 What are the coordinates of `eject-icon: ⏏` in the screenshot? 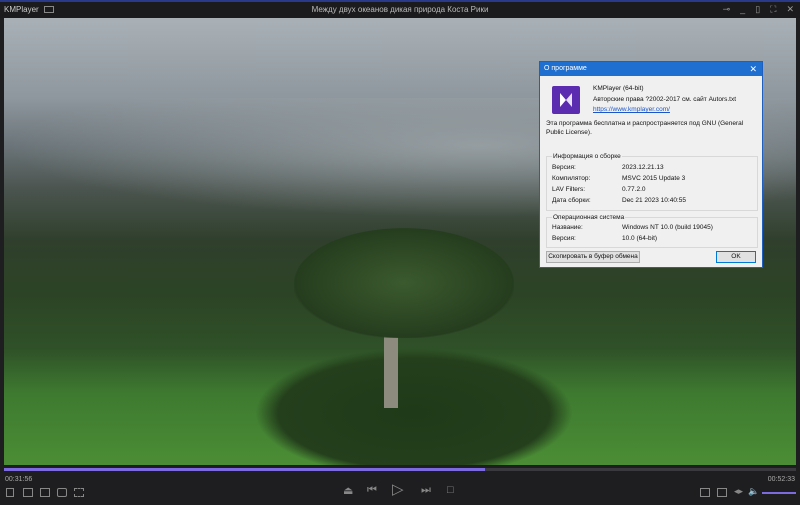 It's located at (348, 490).